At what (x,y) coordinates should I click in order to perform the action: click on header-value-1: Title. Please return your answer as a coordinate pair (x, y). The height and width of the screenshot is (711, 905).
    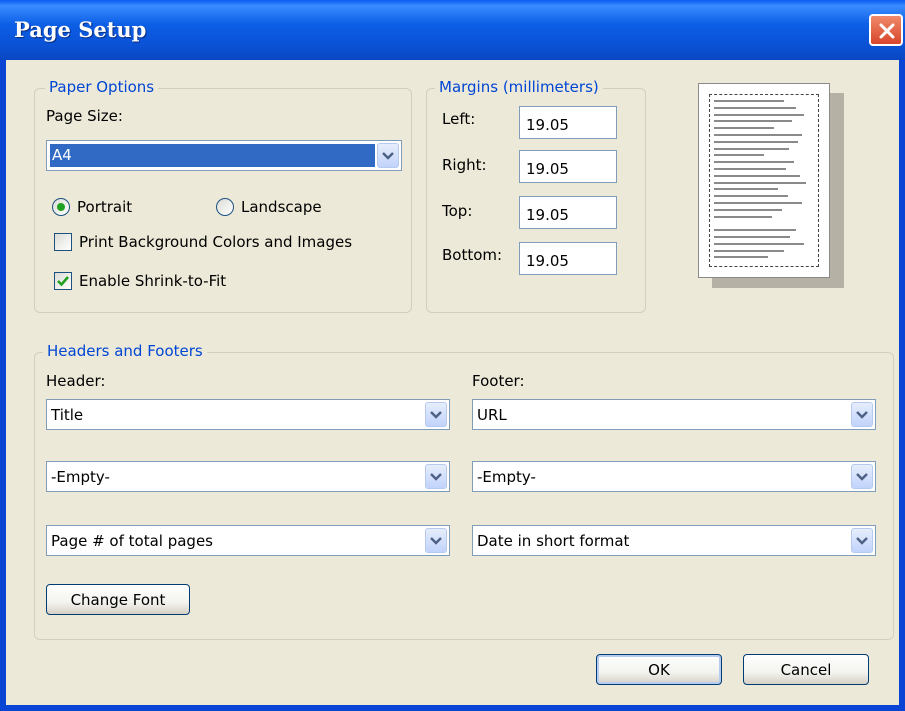
    Looking at the image, I should click on (67, 415).